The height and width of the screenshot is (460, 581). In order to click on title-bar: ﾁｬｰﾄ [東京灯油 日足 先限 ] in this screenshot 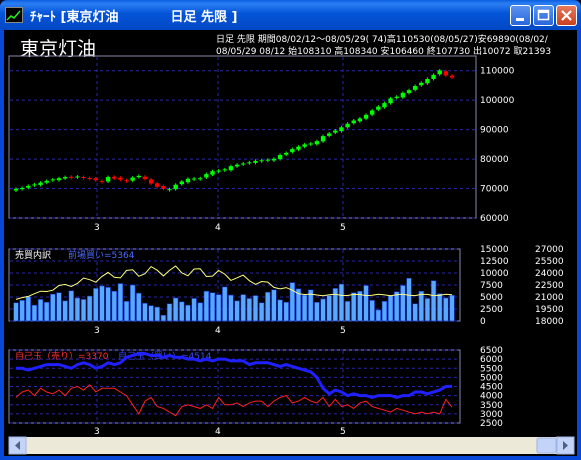, I will do `click(290, 15)`.